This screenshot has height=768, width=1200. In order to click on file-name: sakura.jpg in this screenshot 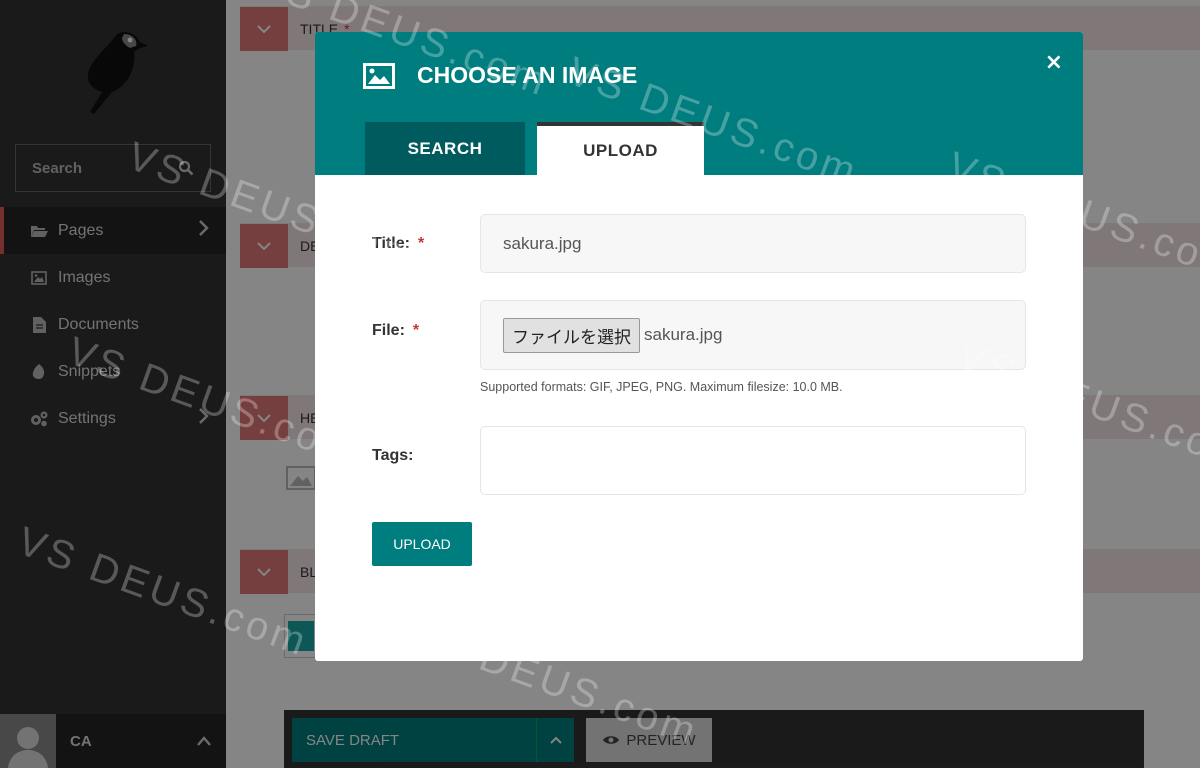, I will do `click(683, 334)`.